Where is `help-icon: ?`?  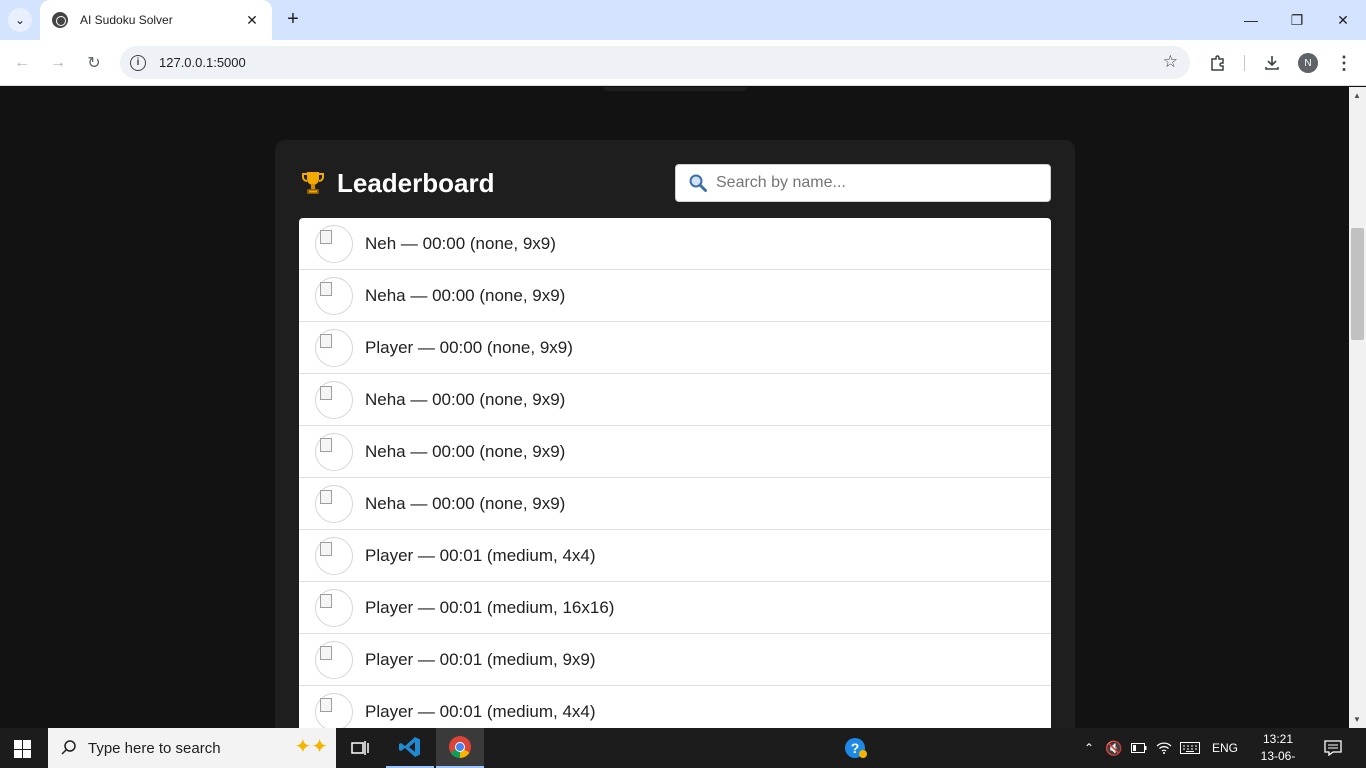 help-icon: ? is located at coordinates (856, 748).